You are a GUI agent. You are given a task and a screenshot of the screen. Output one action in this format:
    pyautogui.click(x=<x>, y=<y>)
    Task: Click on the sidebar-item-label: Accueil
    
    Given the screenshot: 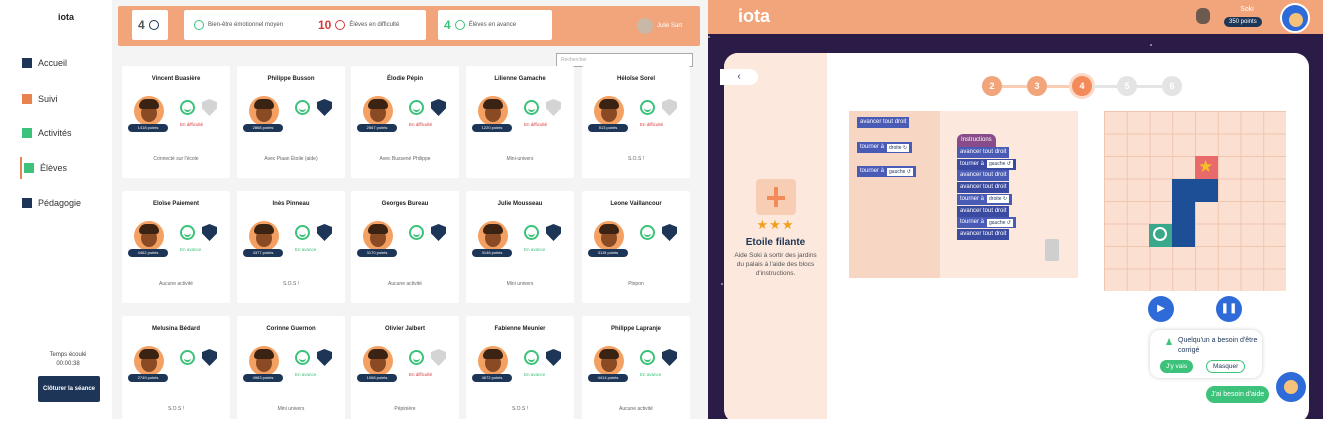 What is the action you would take?
    pyautogui.click(x=53, y=63)
    